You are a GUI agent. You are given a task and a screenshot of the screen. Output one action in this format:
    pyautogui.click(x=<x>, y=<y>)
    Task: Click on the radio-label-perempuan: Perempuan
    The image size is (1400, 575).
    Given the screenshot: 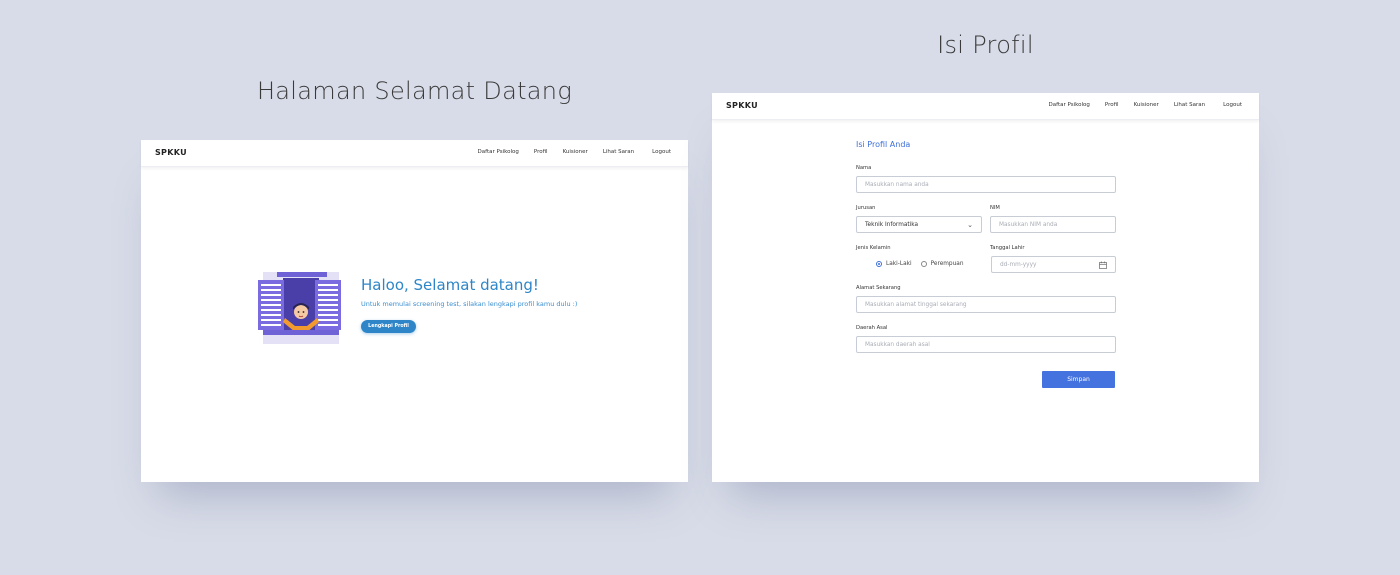 What is the action you would take?
    pyautogui.click(x=947, y=264)
    